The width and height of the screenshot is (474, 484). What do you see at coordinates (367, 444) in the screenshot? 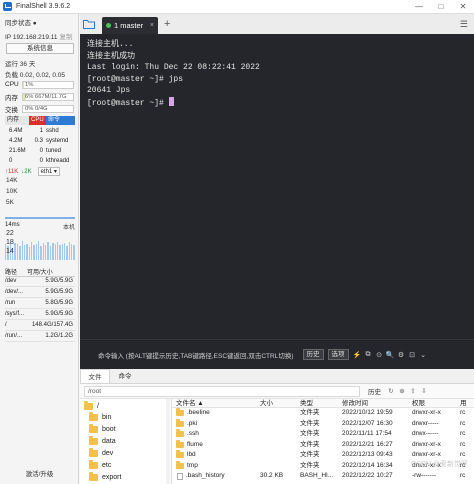
I see `file-modified: 2022/12/21 16:27` at bounding box center [367, 444].